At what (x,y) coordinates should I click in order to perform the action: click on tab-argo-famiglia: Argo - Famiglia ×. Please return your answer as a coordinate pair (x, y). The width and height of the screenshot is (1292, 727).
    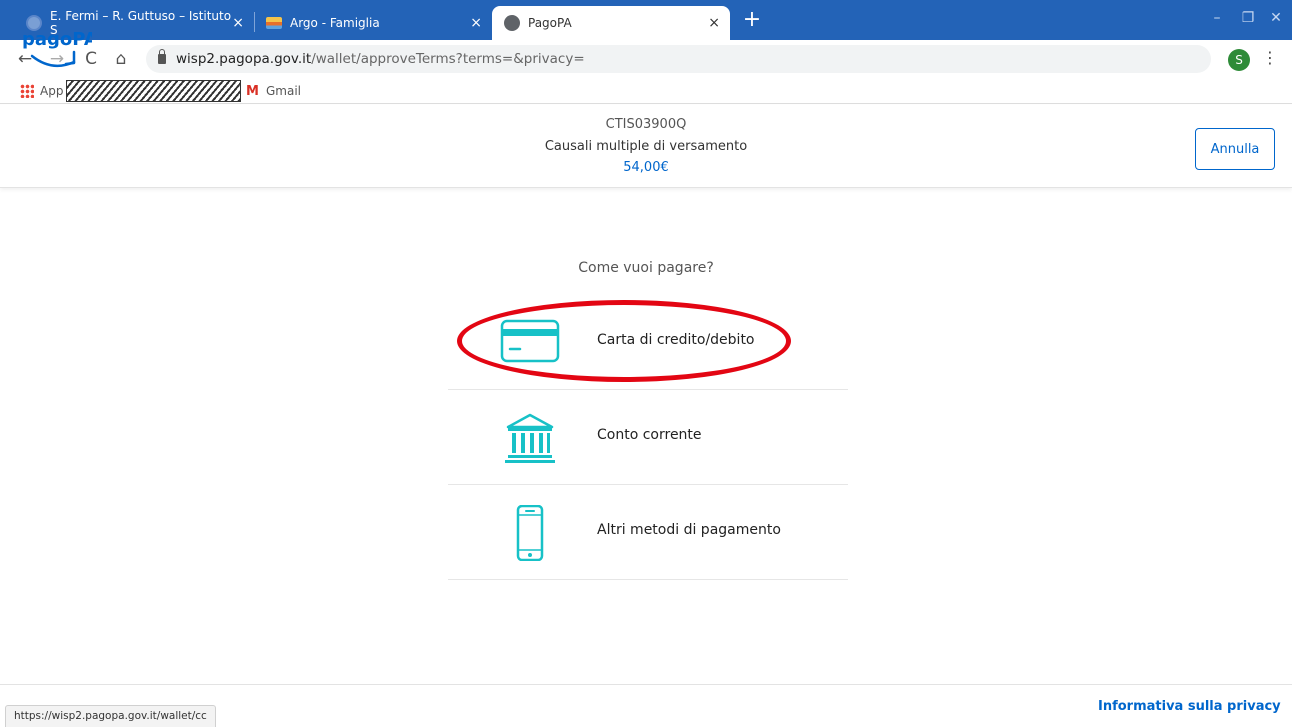
    Looking at the image, I should click on (373, 23).